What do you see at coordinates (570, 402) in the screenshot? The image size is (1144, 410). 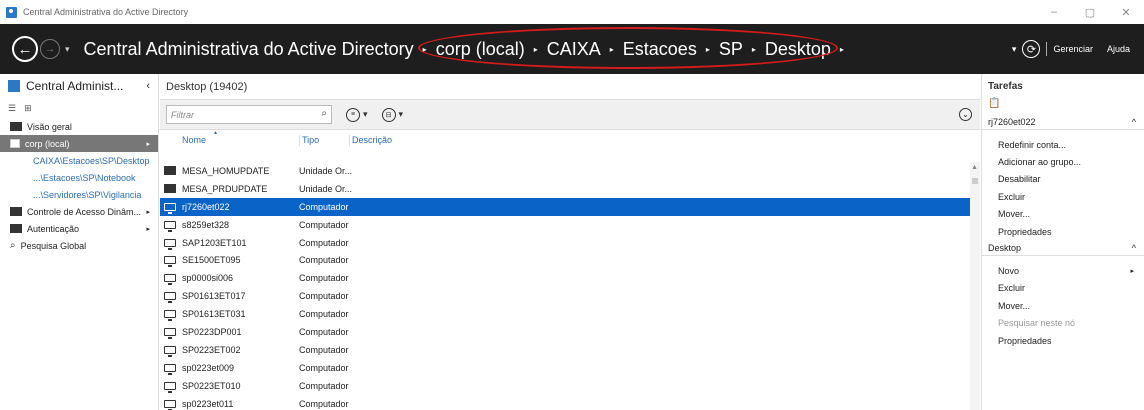 I see `table-row: sp0223et011 Computador` at bounding box center [570, 402].